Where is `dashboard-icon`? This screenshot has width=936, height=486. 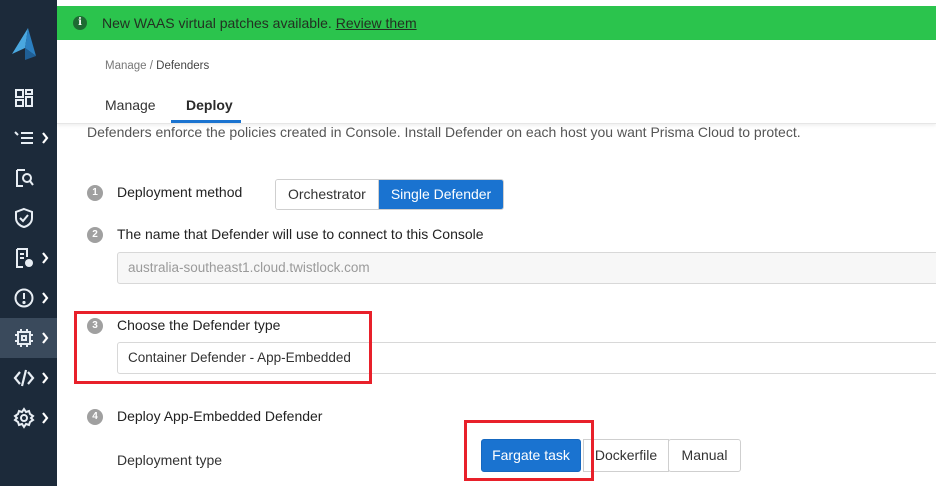
dashboard-icon is located at coordinates (24, 98).